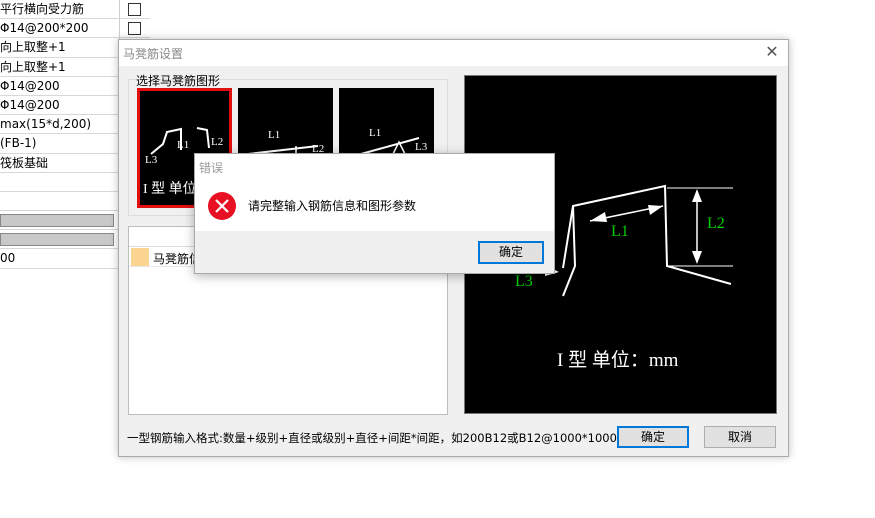  What do you see at coordinates (75, 10) in the screenshot?
I see `grid-row: 平行横向受力筋` at bounding box center [75, 10].